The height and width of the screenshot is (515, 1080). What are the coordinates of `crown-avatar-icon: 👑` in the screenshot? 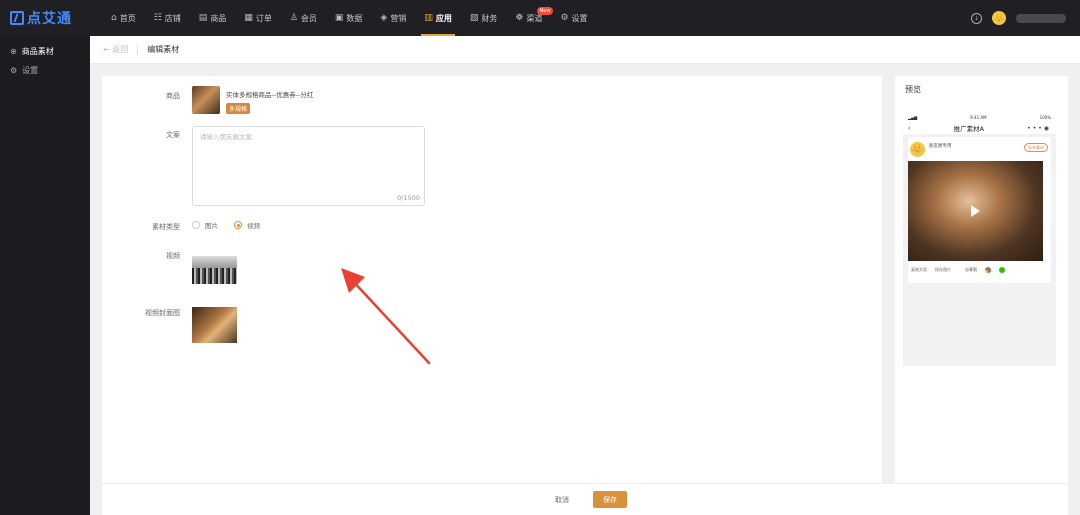 It's located at (917, 149).